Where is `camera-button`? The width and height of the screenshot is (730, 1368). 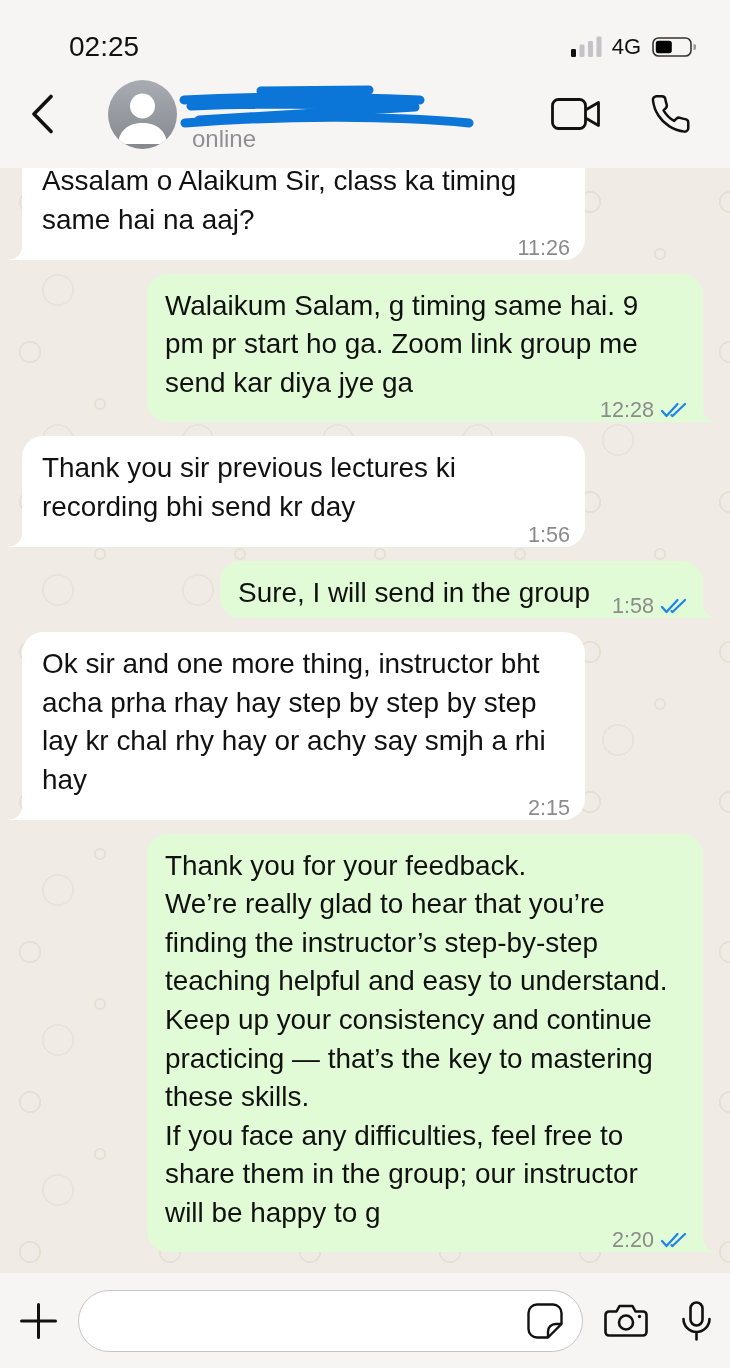
camera-button is located at coordinates (625, 1320).